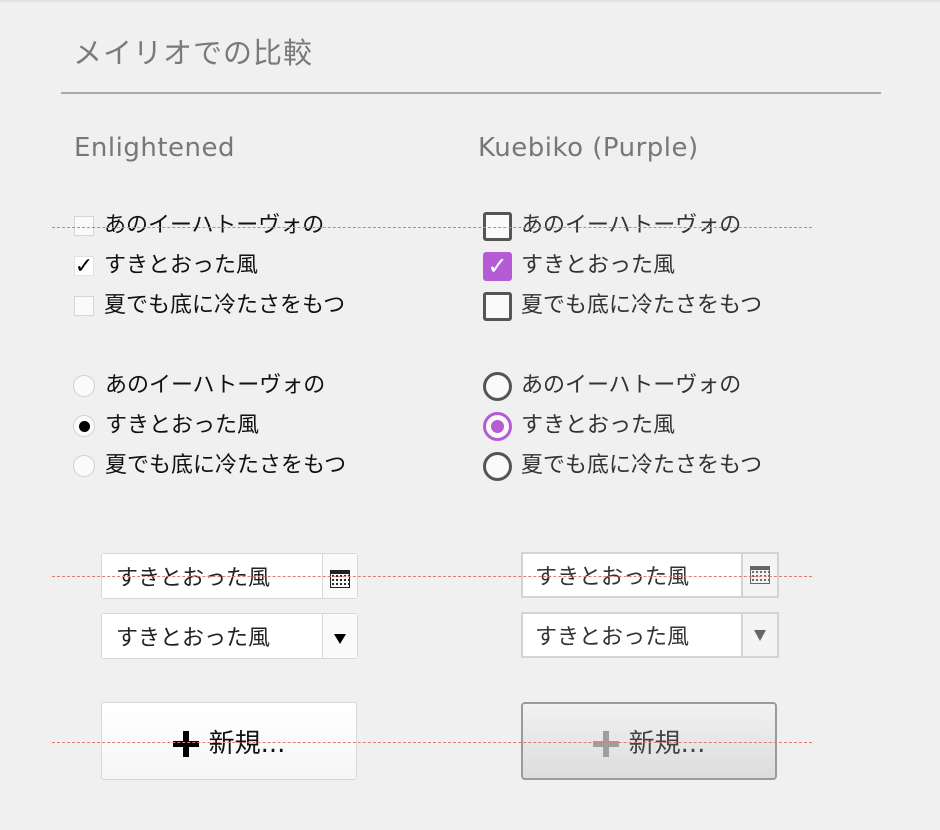 The height and width of the screenshot is (830, 940). I want to click on kuebiko-radio-1: あのイーハトーヴォの, so click(612, 386).